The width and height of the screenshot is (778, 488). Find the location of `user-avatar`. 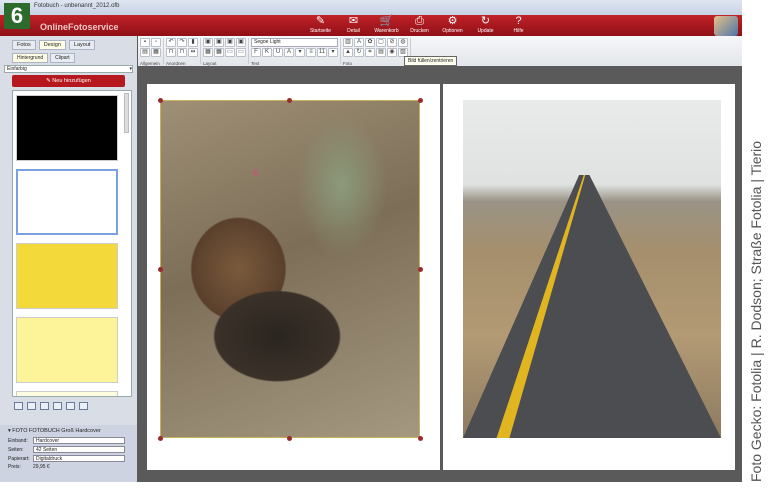

user-avatar is located at coordinates (726, 26).